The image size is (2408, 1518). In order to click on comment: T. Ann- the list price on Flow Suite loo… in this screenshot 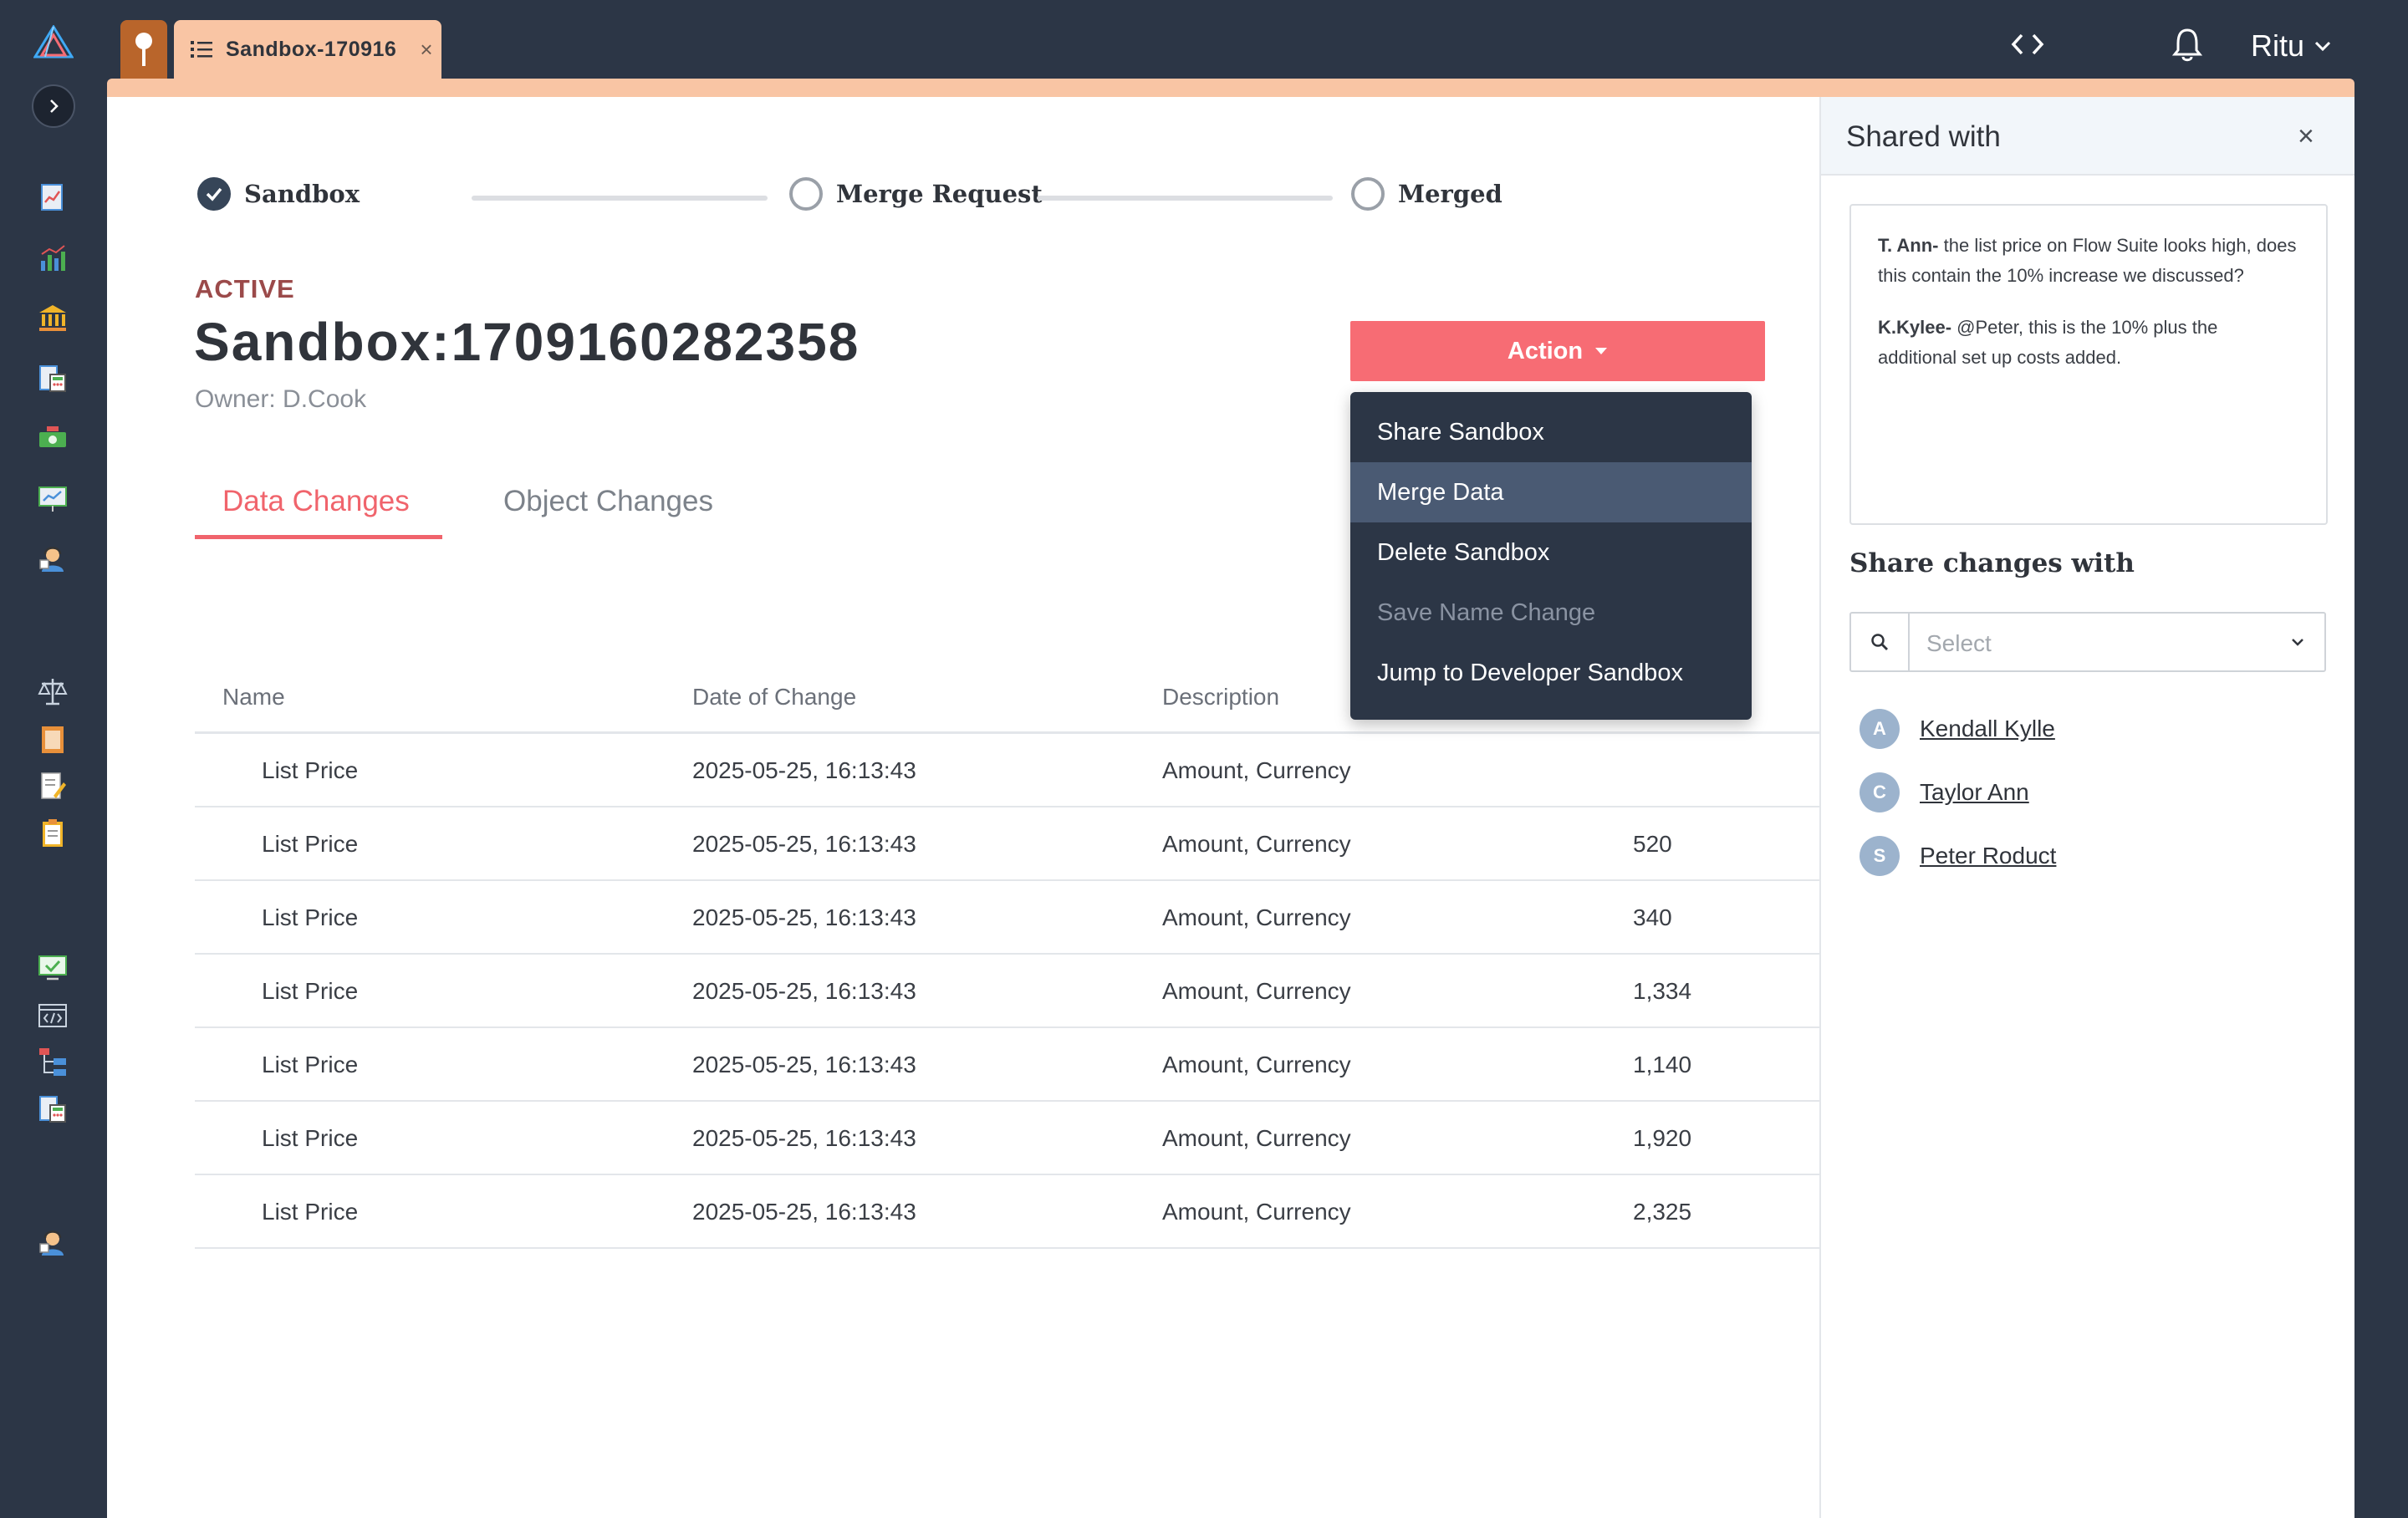, I will do `click(2088, 261)`.